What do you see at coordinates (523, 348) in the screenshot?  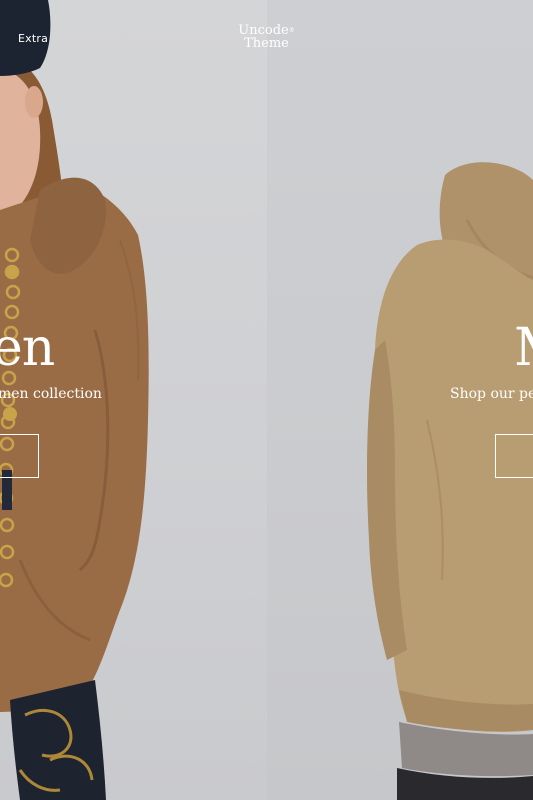 I see `men-collection-title: M` at bounding box center [523, 348].